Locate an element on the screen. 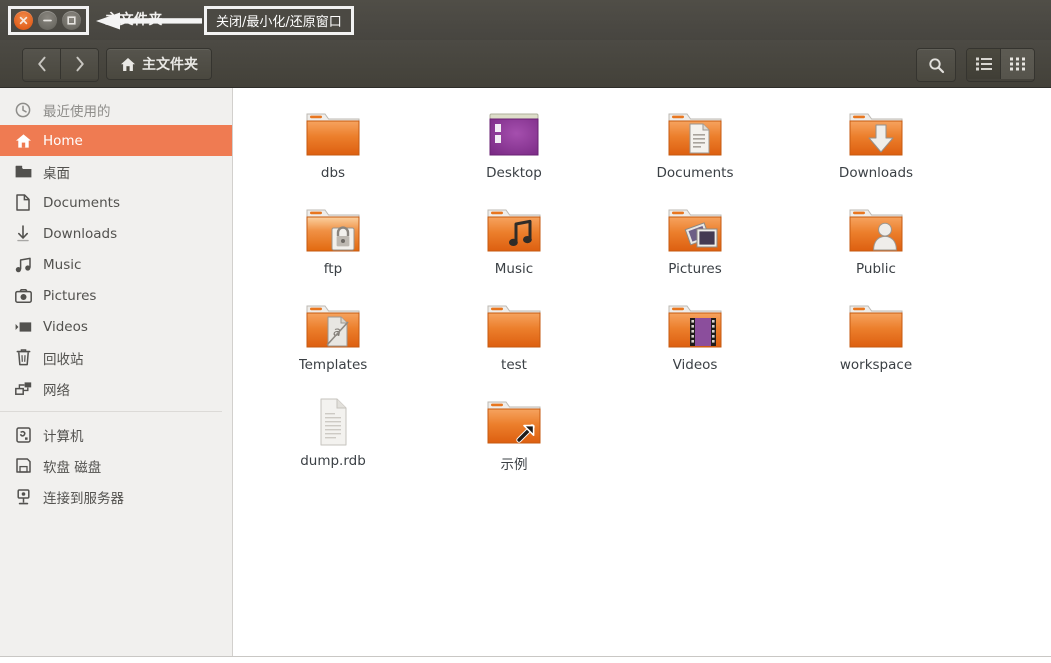  sidebar-item-label: 计算机 is located at coordinates (63, 436).